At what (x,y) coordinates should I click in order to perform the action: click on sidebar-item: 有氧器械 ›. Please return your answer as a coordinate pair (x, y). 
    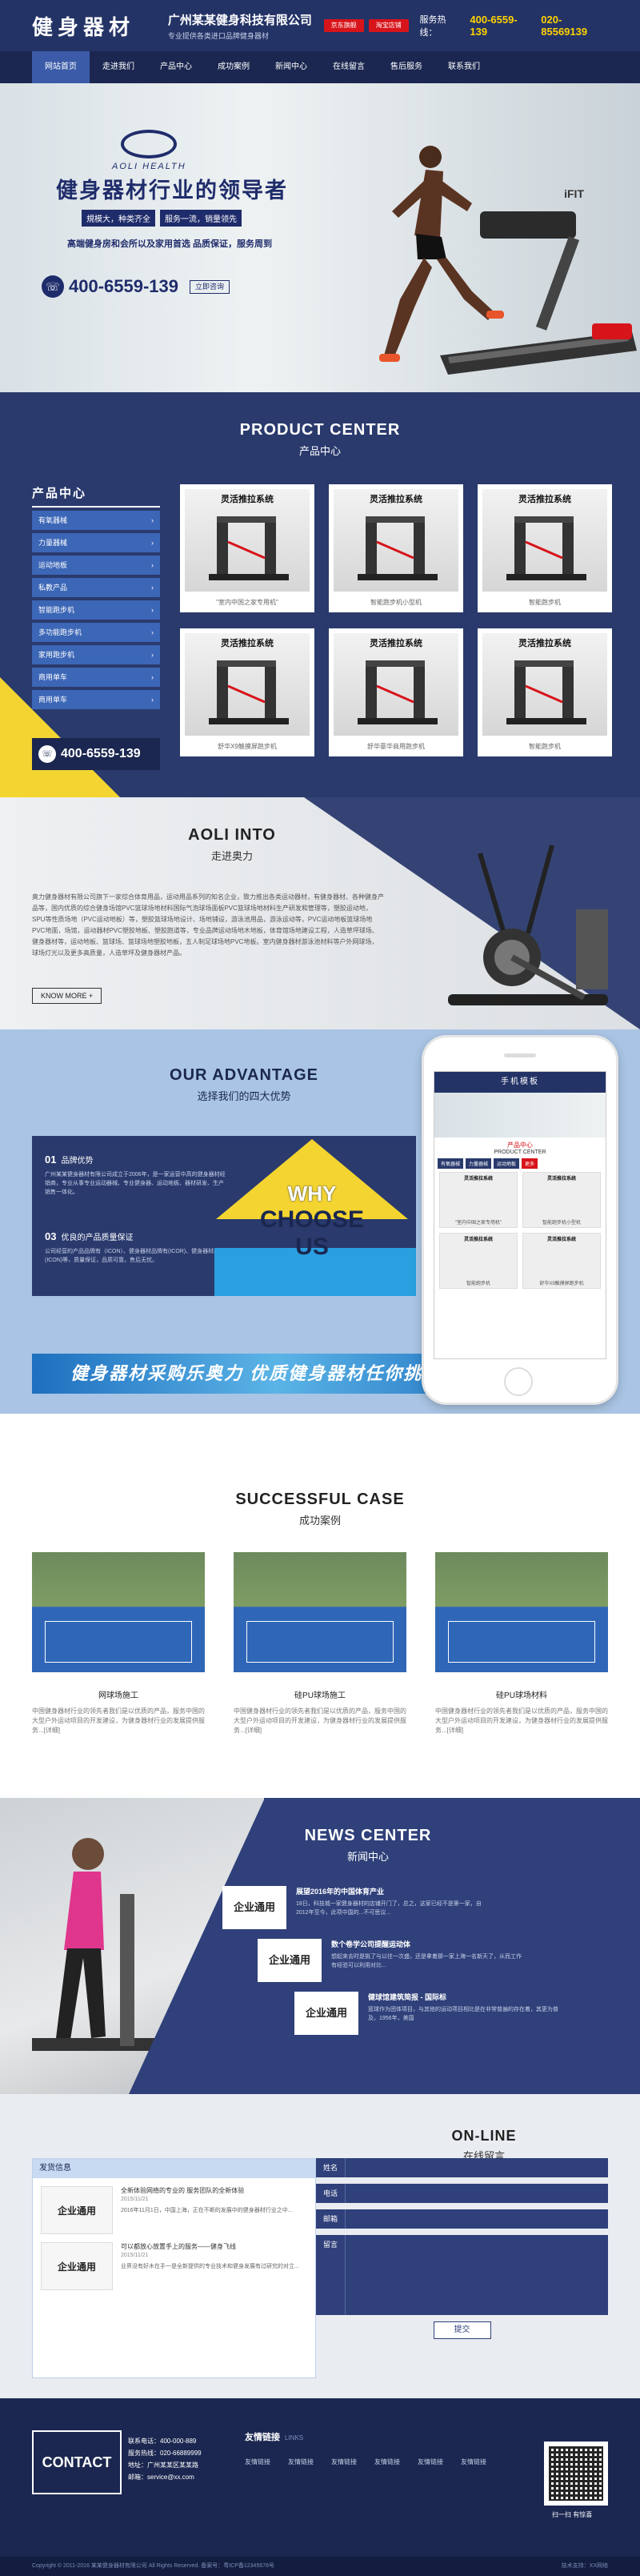
    Looking at the image, I should click on (96, 520).